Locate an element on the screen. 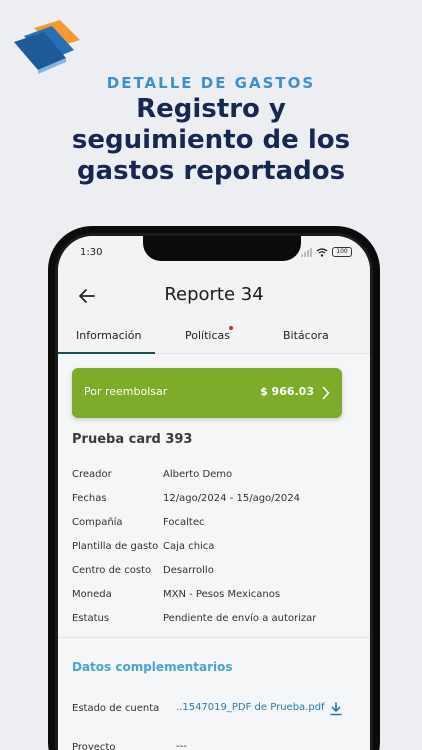  section-divider is located at coordinates (214, 637).